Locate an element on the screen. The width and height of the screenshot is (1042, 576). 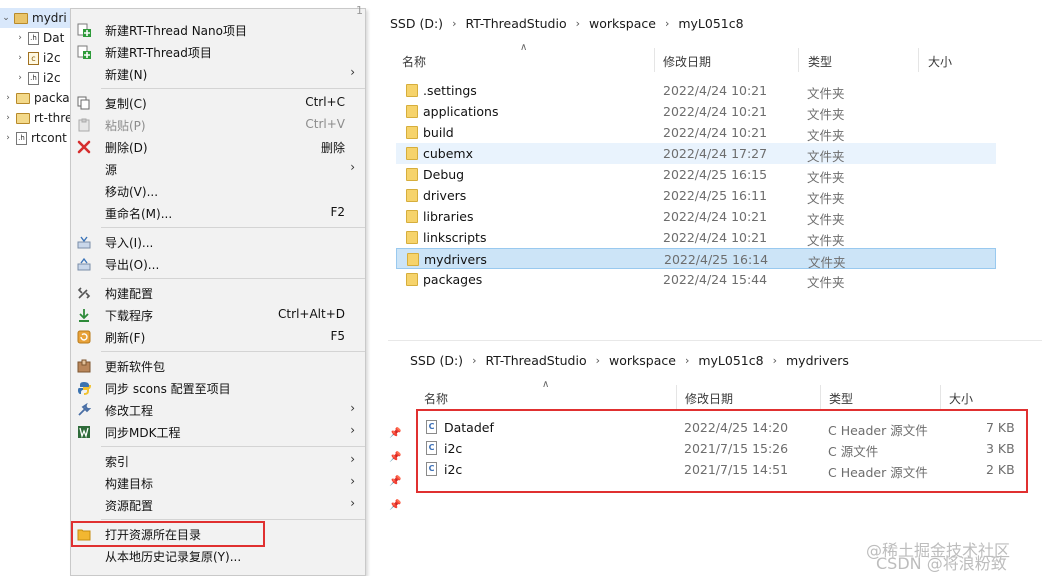
menu-item-sync-scons: 同步 scons 配置至项目 is located at coordinates (218, 388).